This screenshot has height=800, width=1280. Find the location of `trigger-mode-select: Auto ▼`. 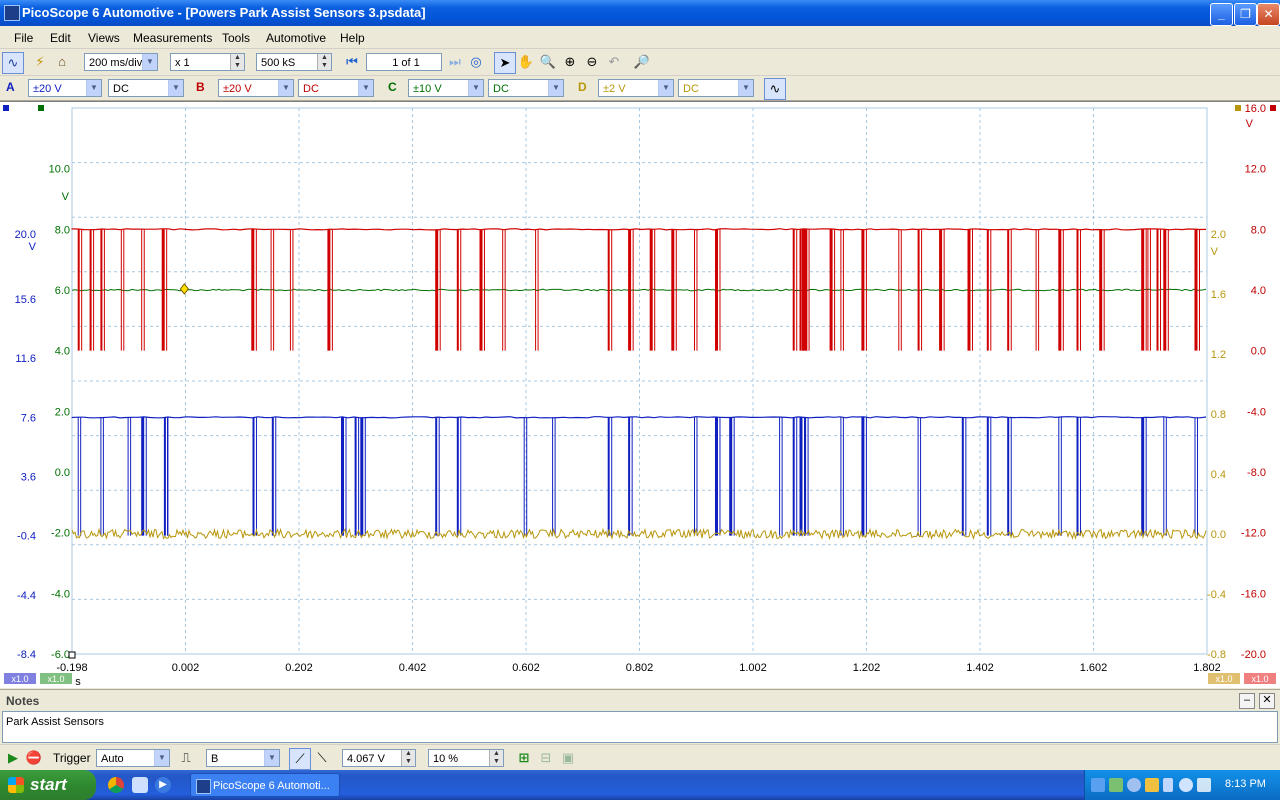

trigger-mode-select: Auto ▼ is located at coordinates (133, 758).